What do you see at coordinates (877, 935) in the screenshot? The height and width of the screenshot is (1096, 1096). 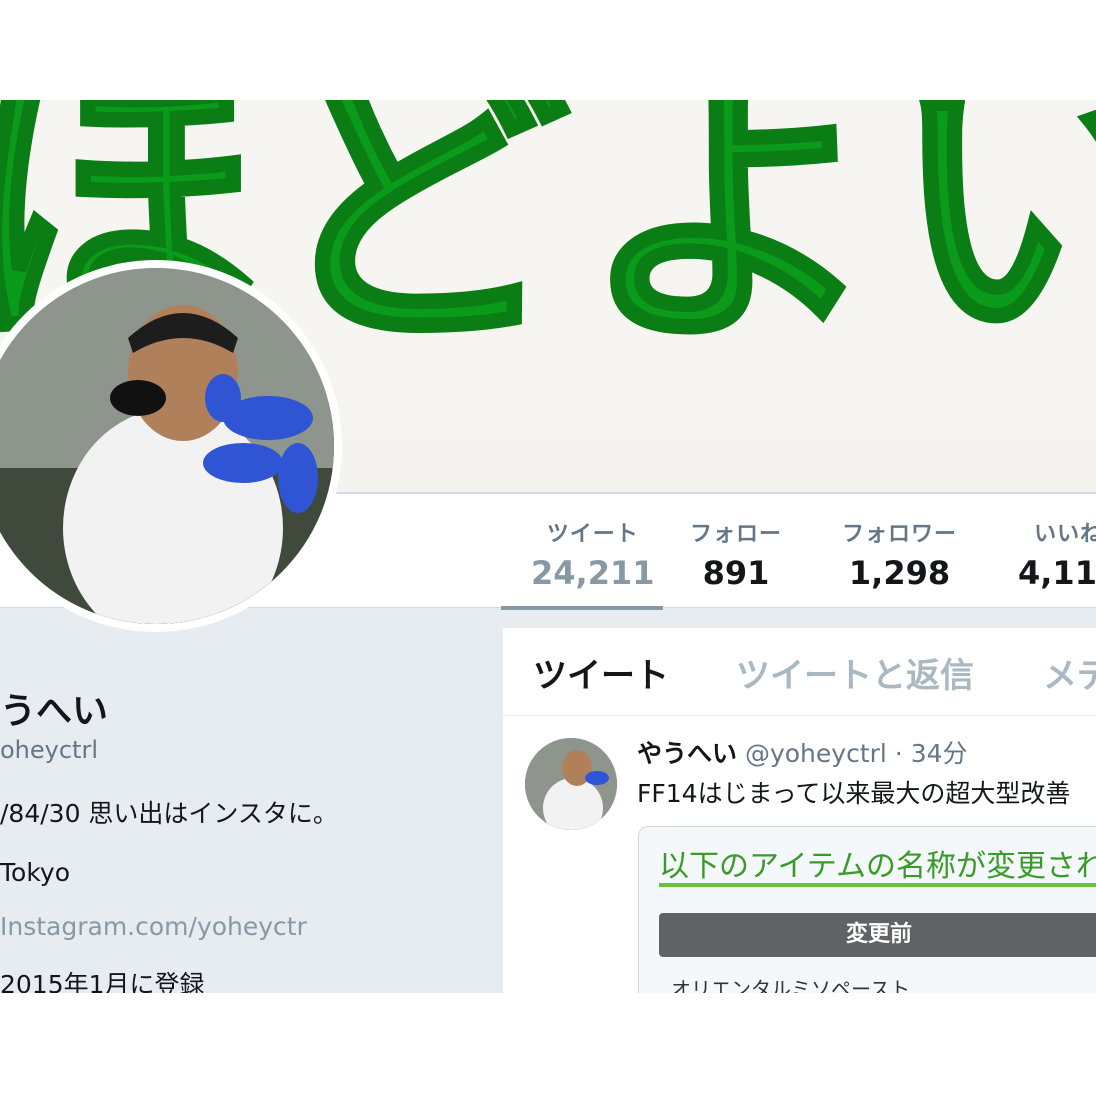 I see `card-before-label: 変更前` at bounding box center [877, 935].